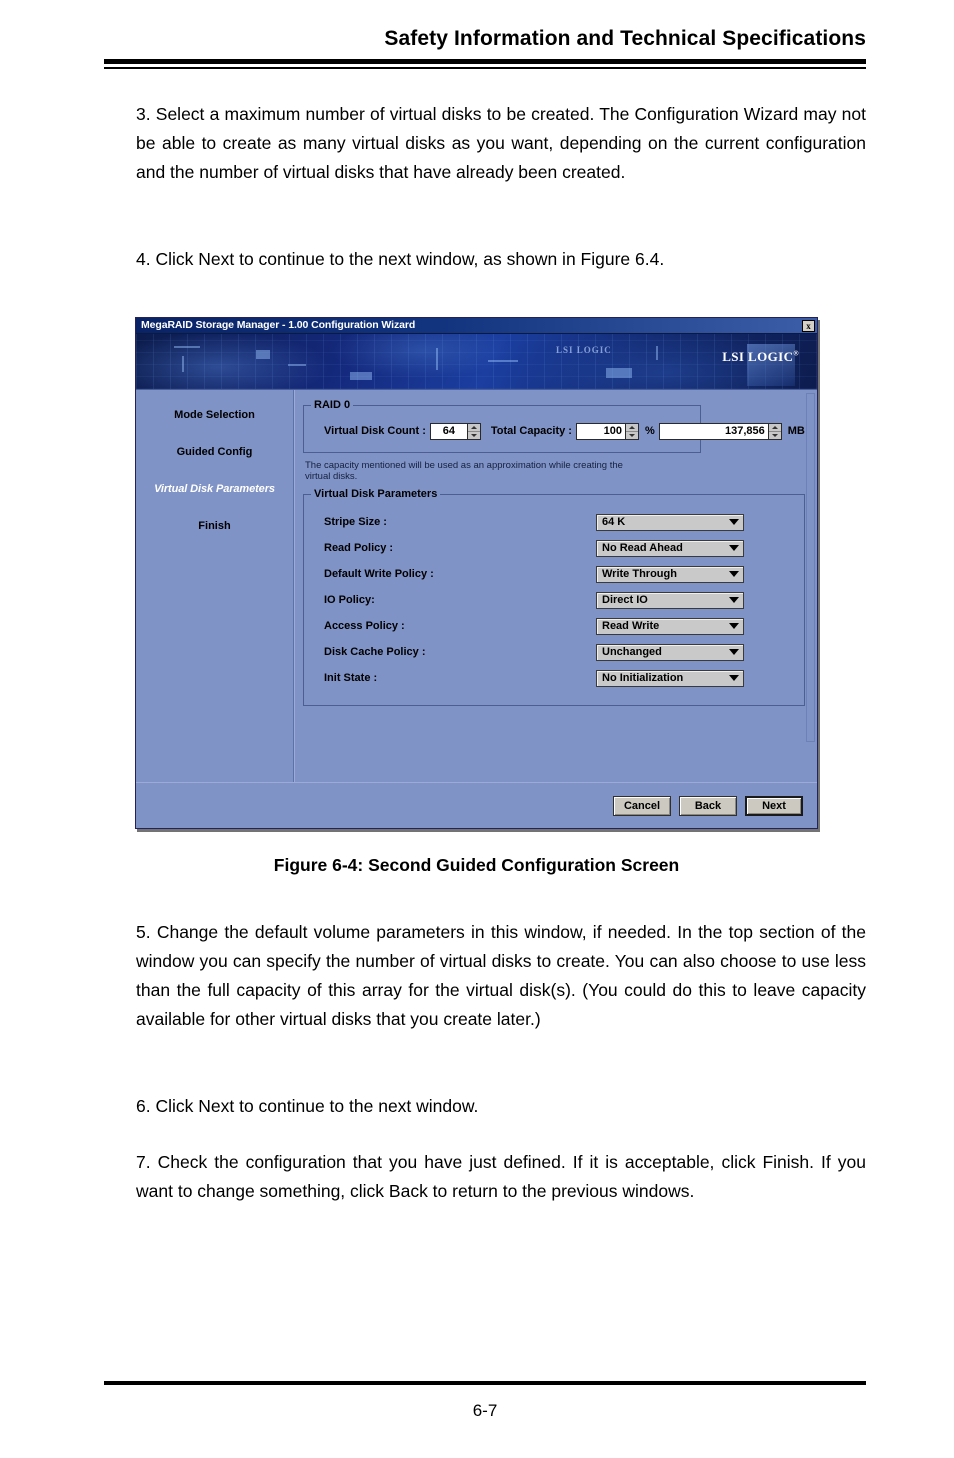 This screenshot has height=1458, width=954. What do you see at coordinates (808, 325) in the screenshot?
I see `close-icon: x` at bounding box center [808, 325].